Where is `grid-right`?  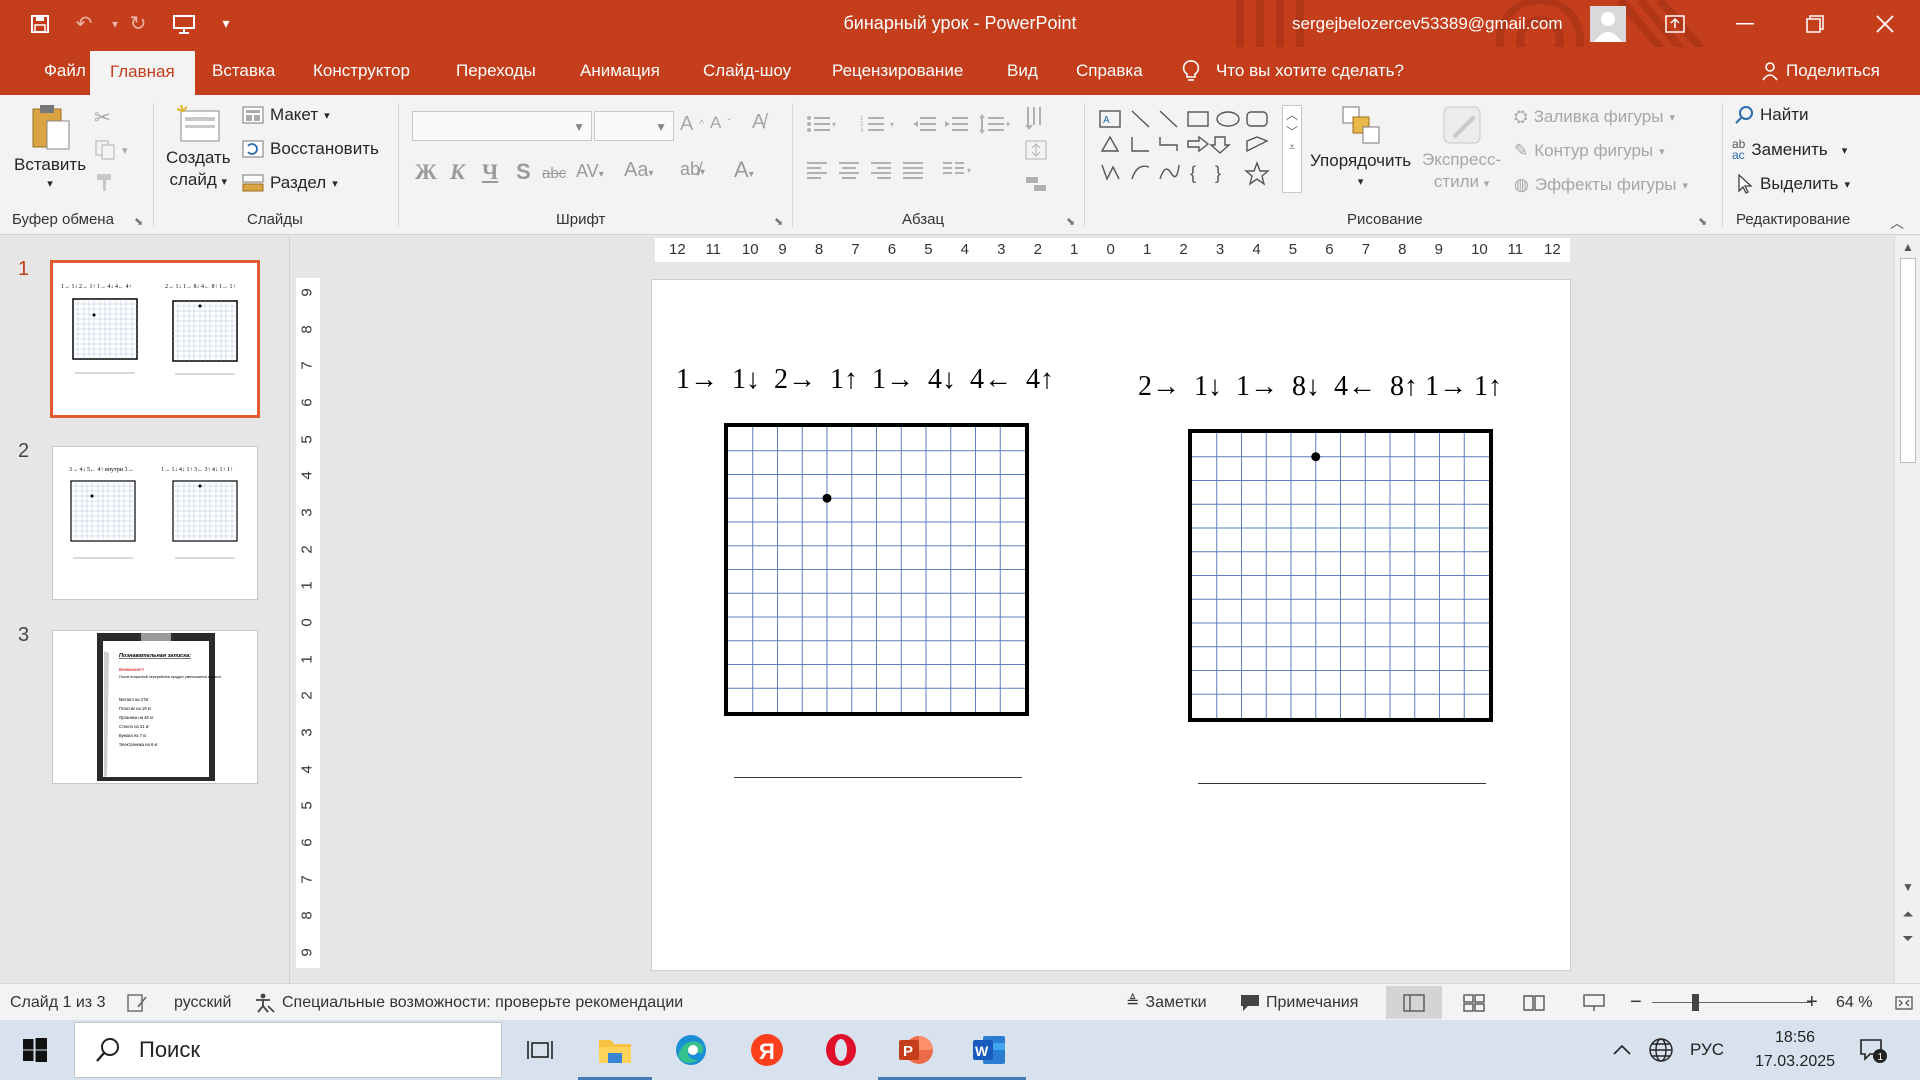 grid-right is located at coordinates (1340, 575).